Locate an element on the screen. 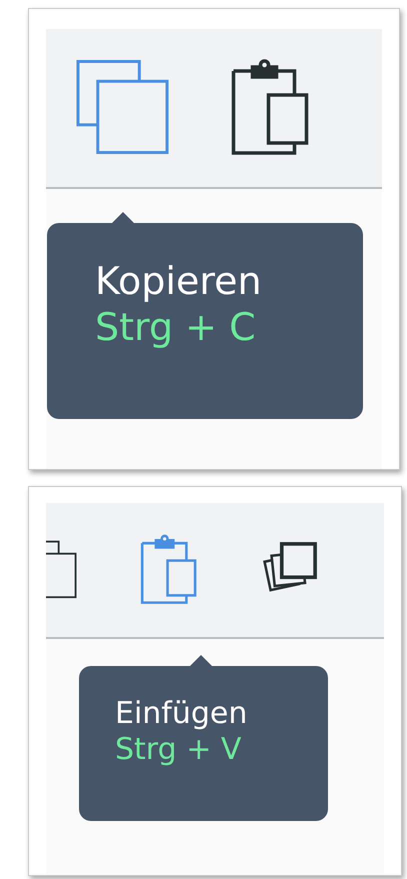  tooltip-label: Kopieren is located at coordinates (179, 282).